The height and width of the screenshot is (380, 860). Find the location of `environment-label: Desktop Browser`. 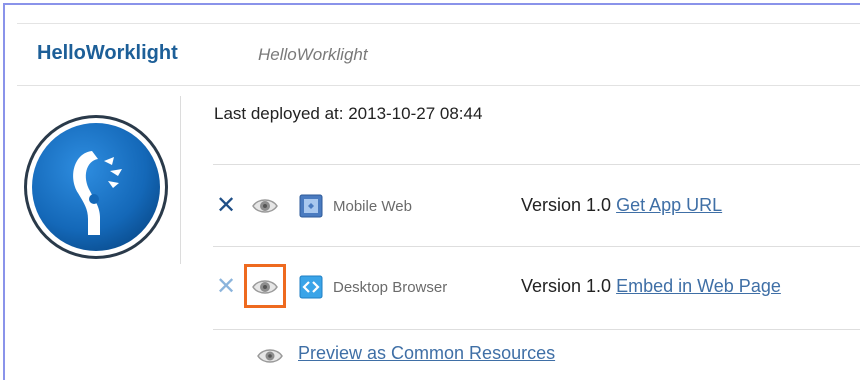

environment-label: Desktop Browser is located at coordinates (390, 287).